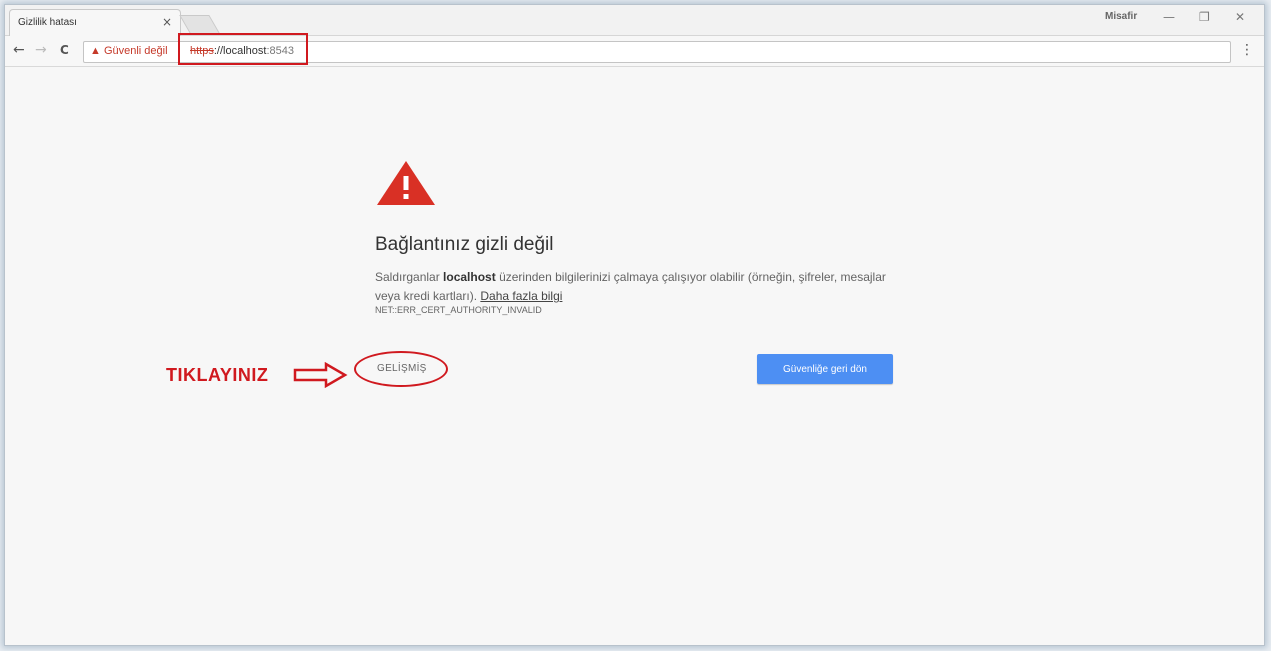 The height and width of the screenshot is (651, 1271). What do you see at coordinates (243, 49) in the screenshot?
I see `annotation-url-highlight` at bounding box center [243, 49].